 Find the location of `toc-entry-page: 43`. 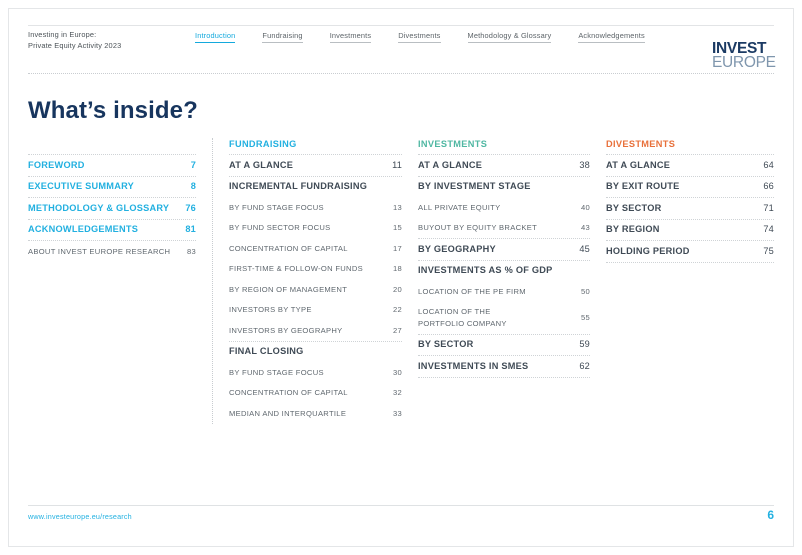

toc-entry-page: 43 is located at coordinates (585, 227).